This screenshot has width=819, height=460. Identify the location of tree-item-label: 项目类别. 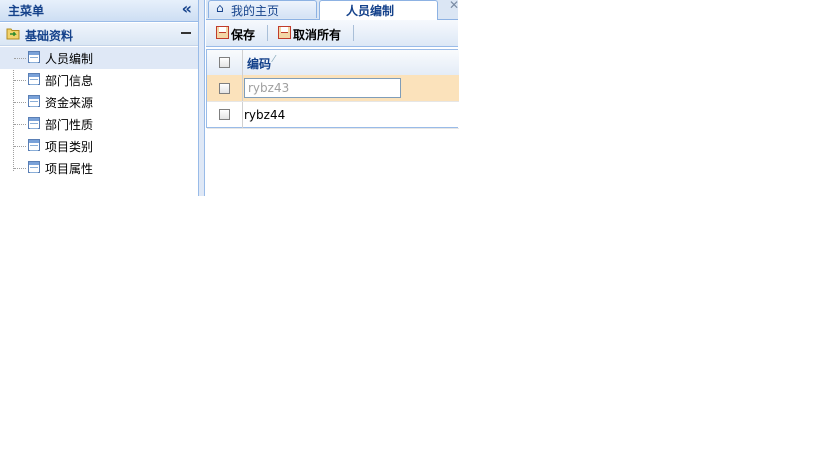
(69, 147).